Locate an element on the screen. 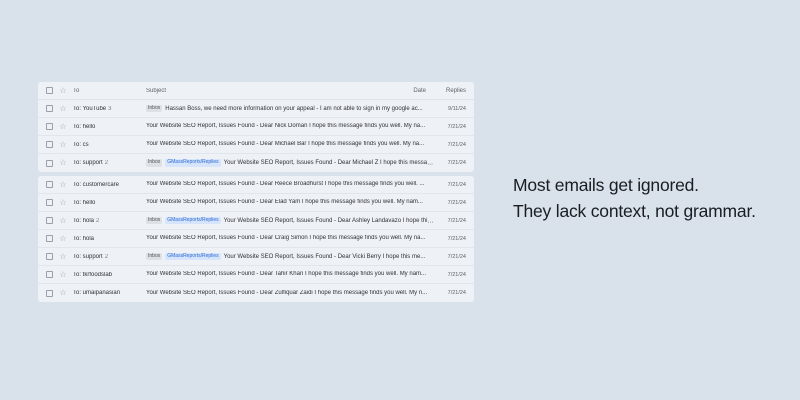  recipient: To: hola is located at coordinates (109, 239).